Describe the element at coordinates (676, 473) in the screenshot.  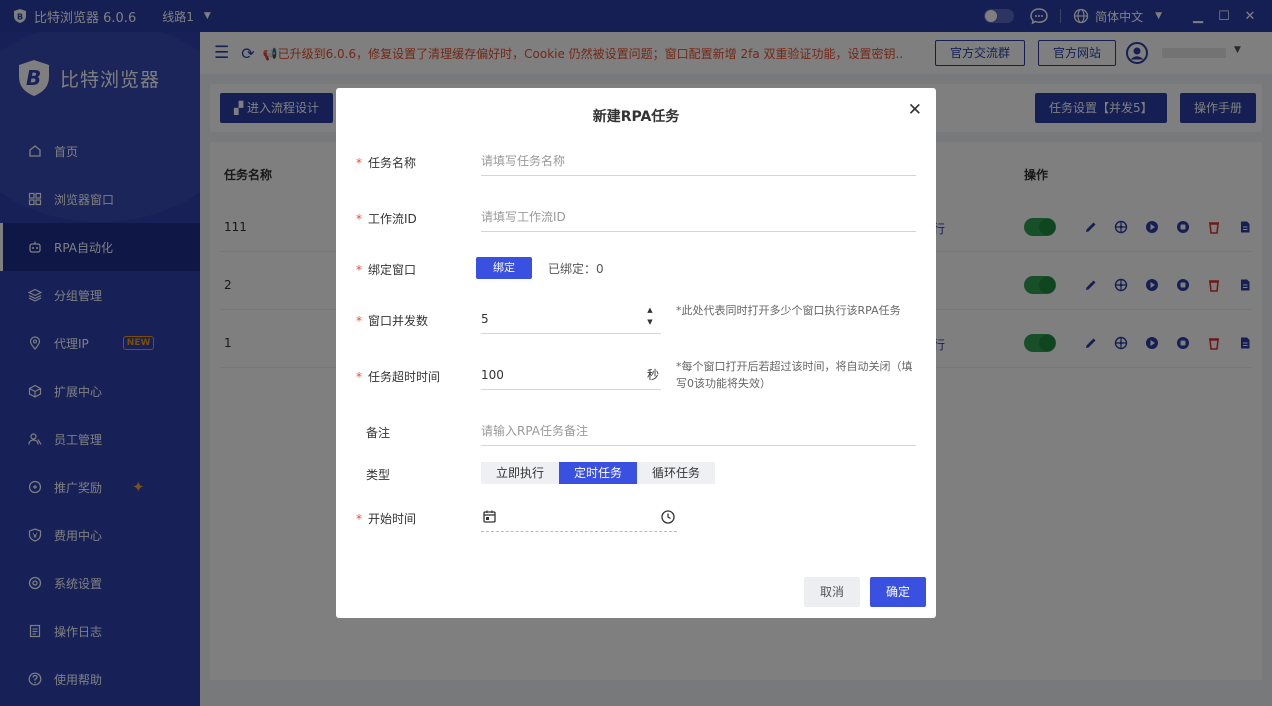
I see `type-option-loop: 循环任务` at that location.